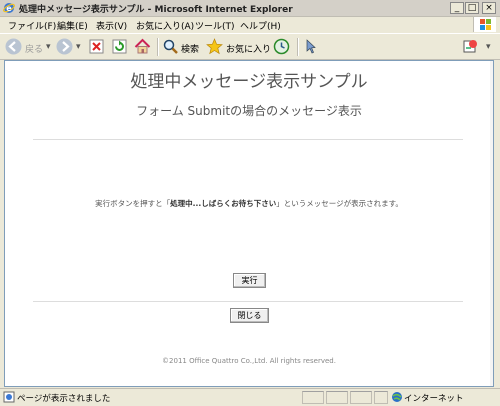  What do you see at coordinates (310, 46) in the screenshot?
I see `cursor-icon` at bounding box center [310, 46].